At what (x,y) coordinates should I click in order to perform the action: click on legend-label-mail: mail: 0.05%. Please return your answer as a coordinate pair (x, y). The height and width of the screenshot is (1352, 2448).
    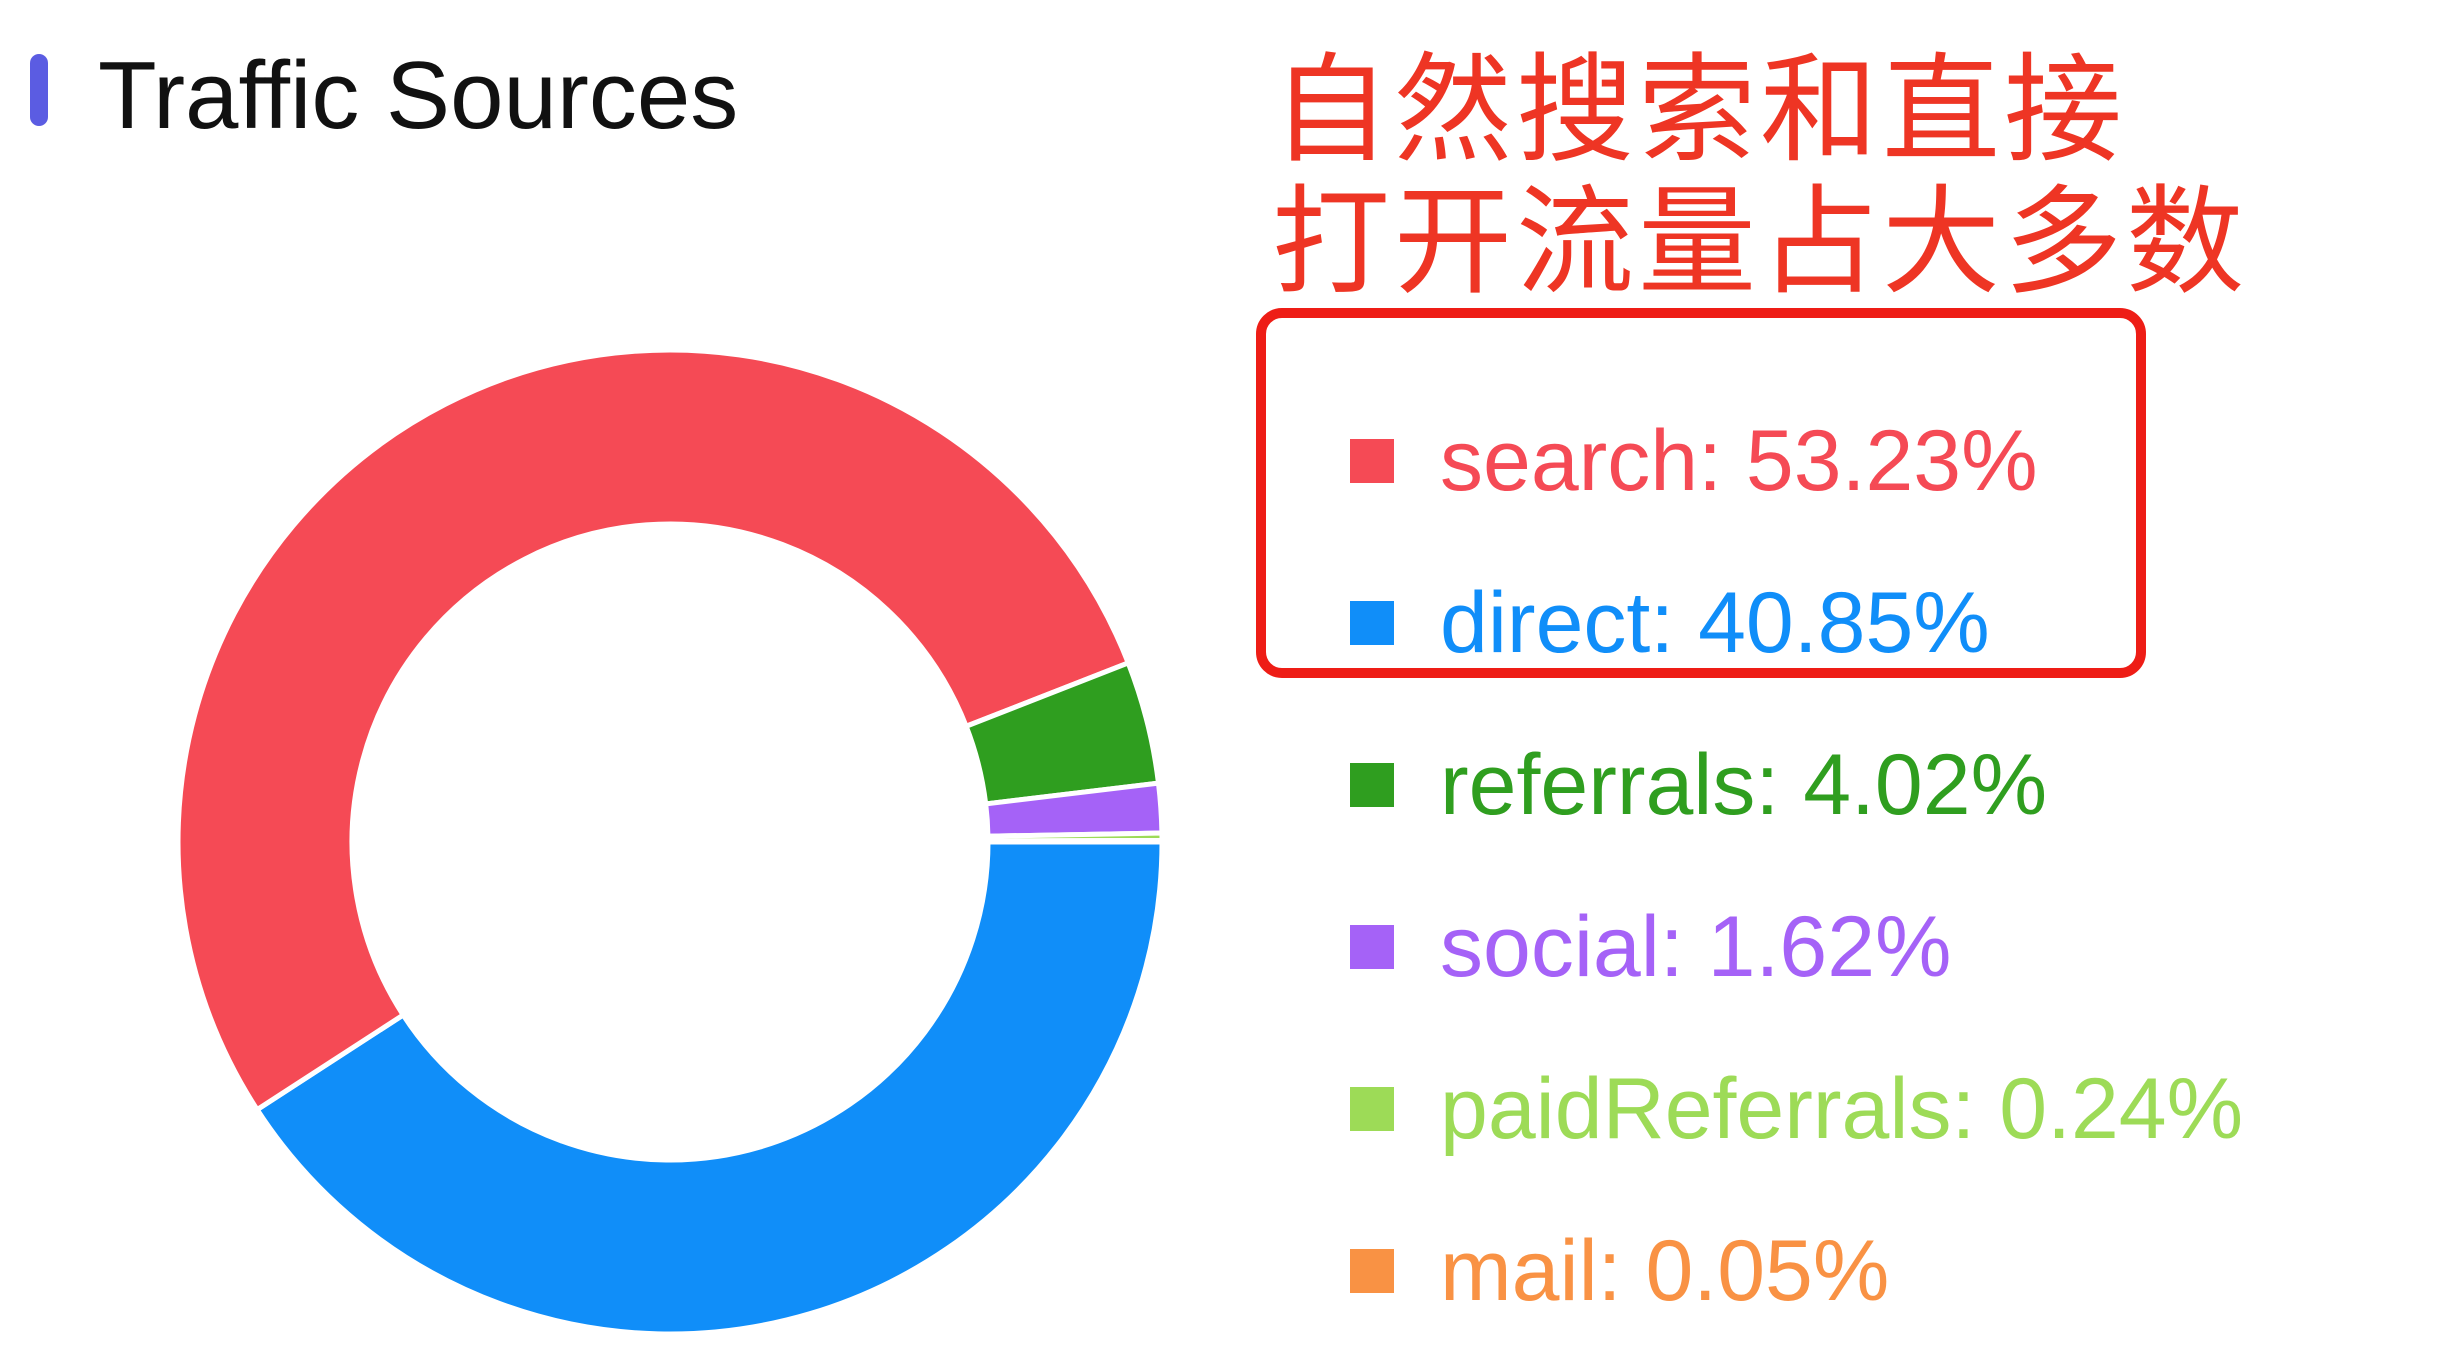
    Looking at the image, I should click on (1665, 1271).